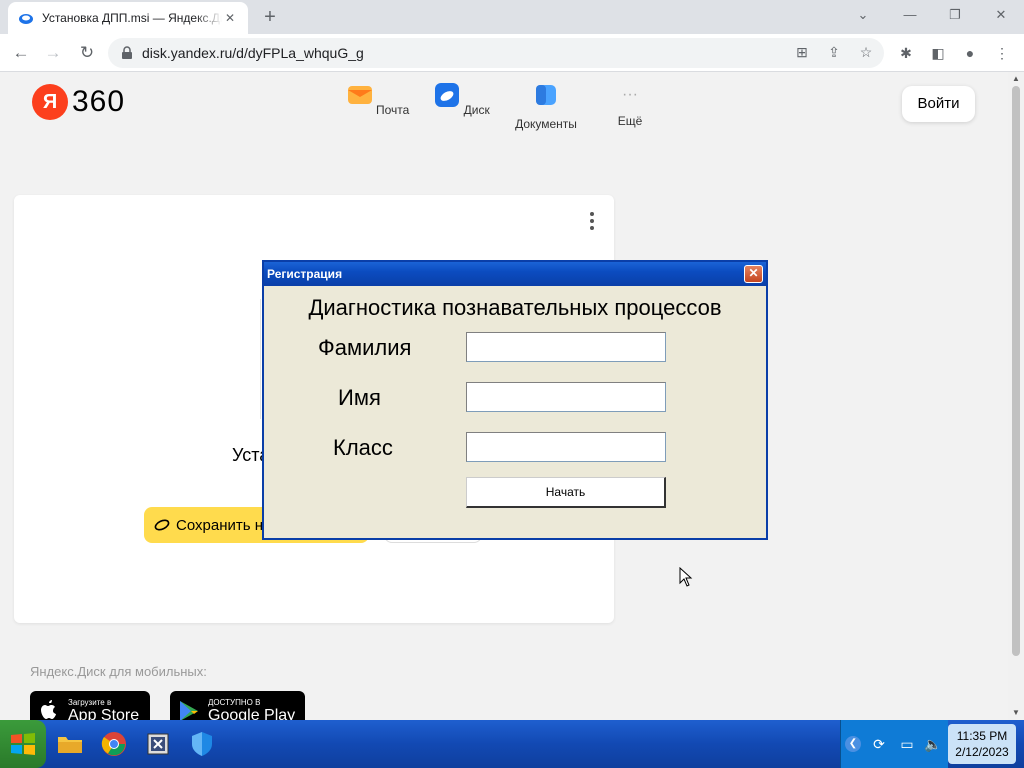 This screenshot has width=1024, height=768. What do you see at coordinates (90, 702) in the screenshot?
I see `appstore-small-text: Загрузите в` at bounding box center [90, 702].